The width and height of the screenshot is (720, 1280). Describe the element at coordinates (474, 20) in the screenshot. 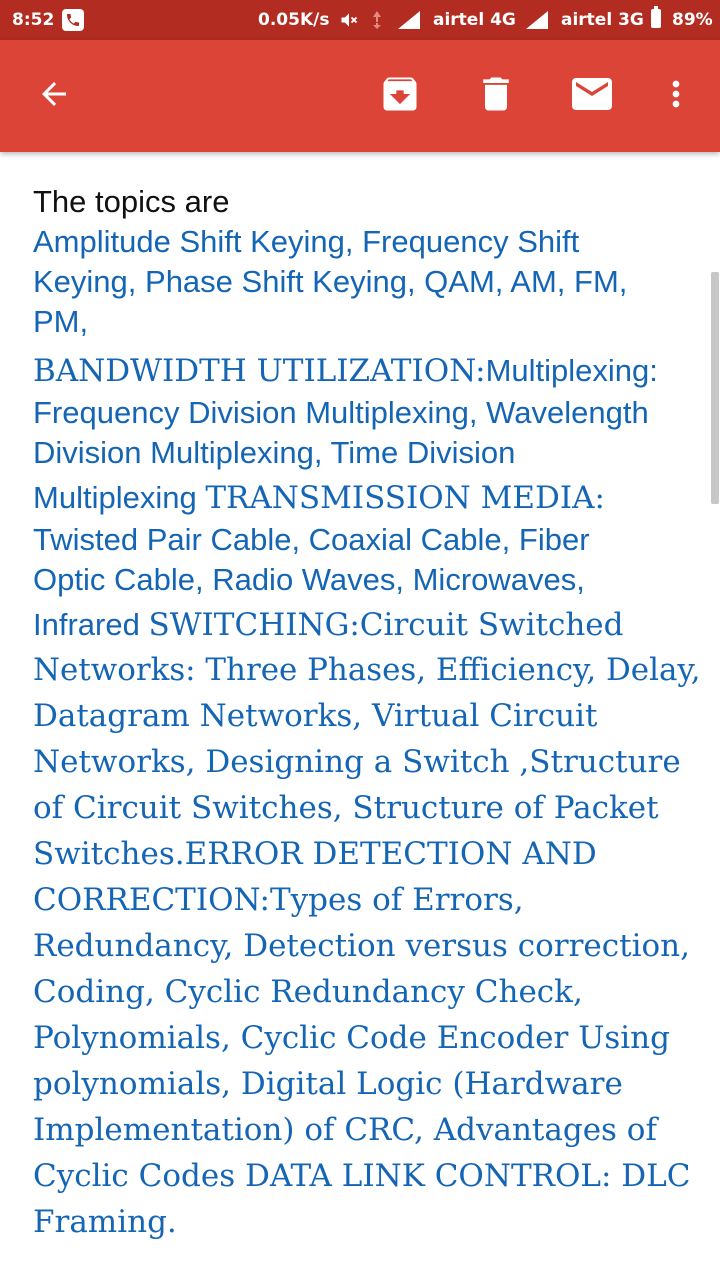

I see `carrier-label: airtel 4G` at that location.